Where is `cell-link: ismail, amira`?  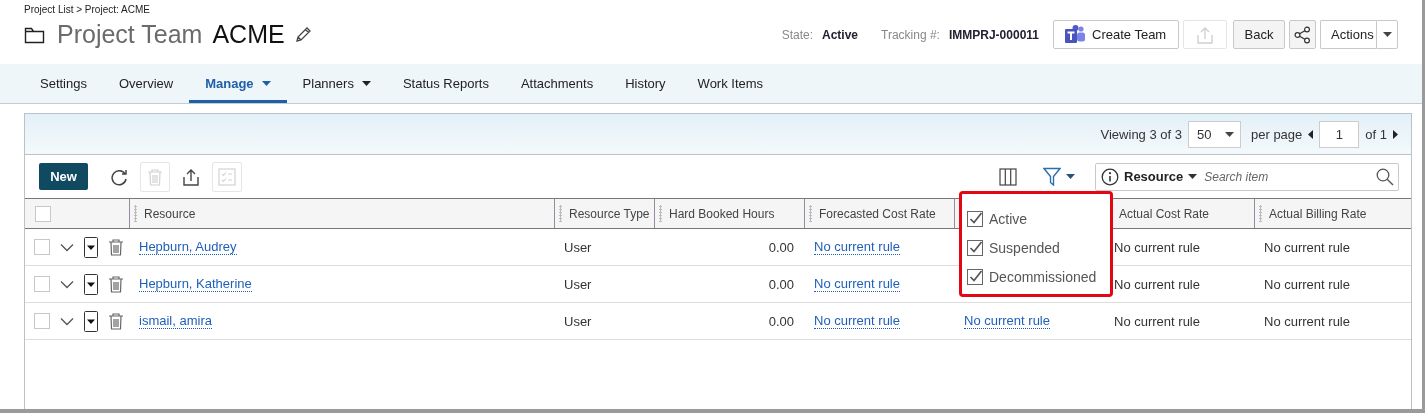
cell-link: ismail, amira is located at coordinates (175, 321).